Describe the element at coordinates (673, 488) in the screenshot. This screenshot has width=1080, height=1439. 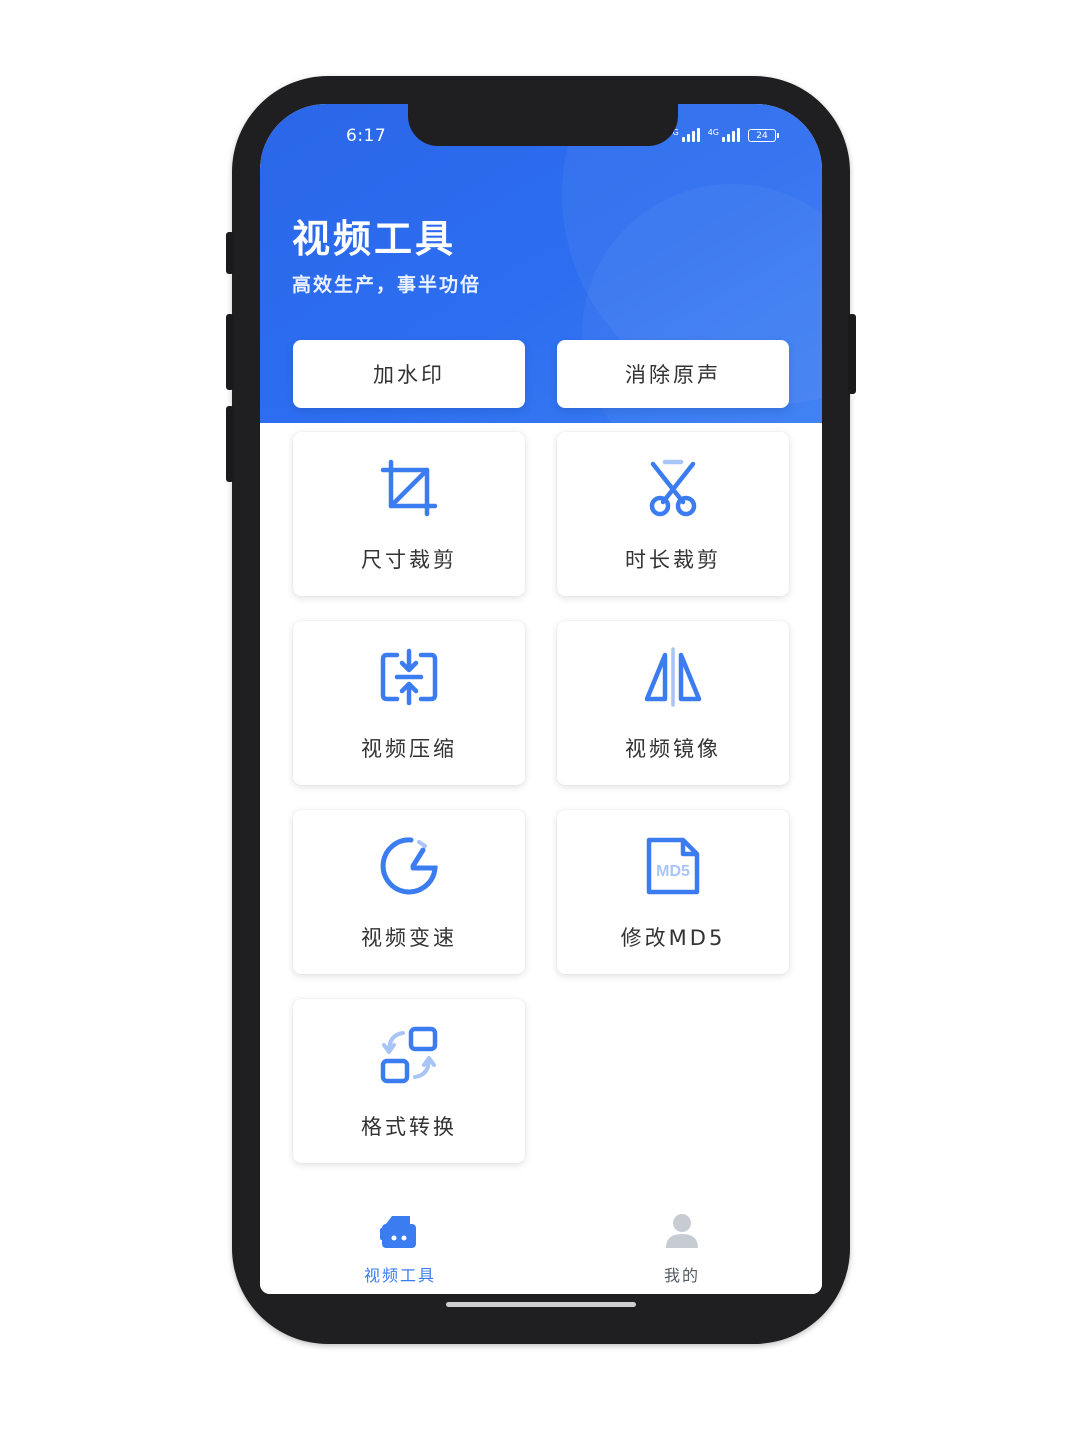
I see `scissors-icon` at that location.